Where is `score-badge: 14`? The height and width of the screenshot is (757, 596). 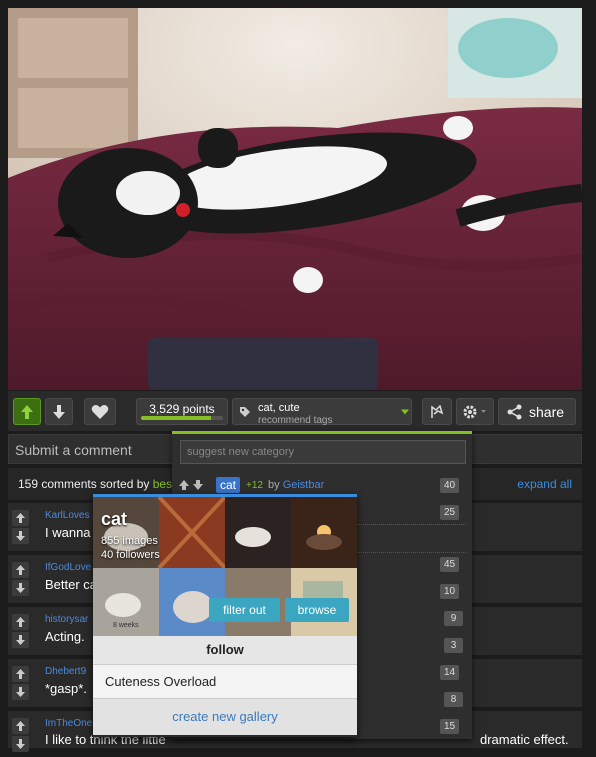
score-badge: 14 is located at coordinates (449, 672).